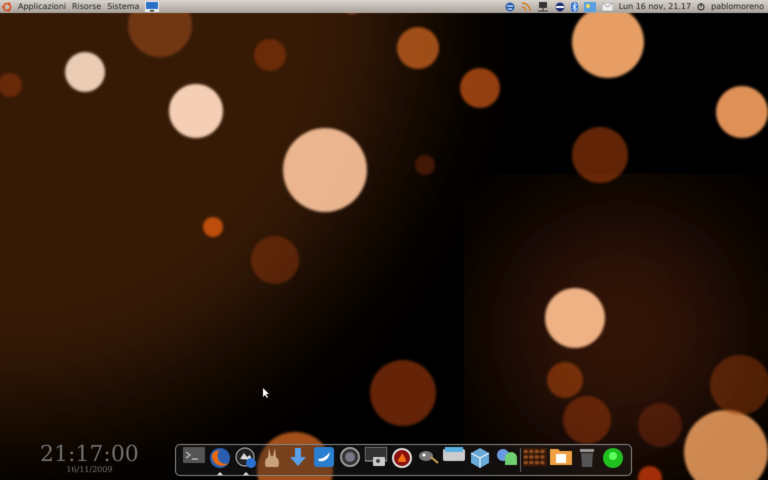  I want to click on trash-icon, so click(587, 457).